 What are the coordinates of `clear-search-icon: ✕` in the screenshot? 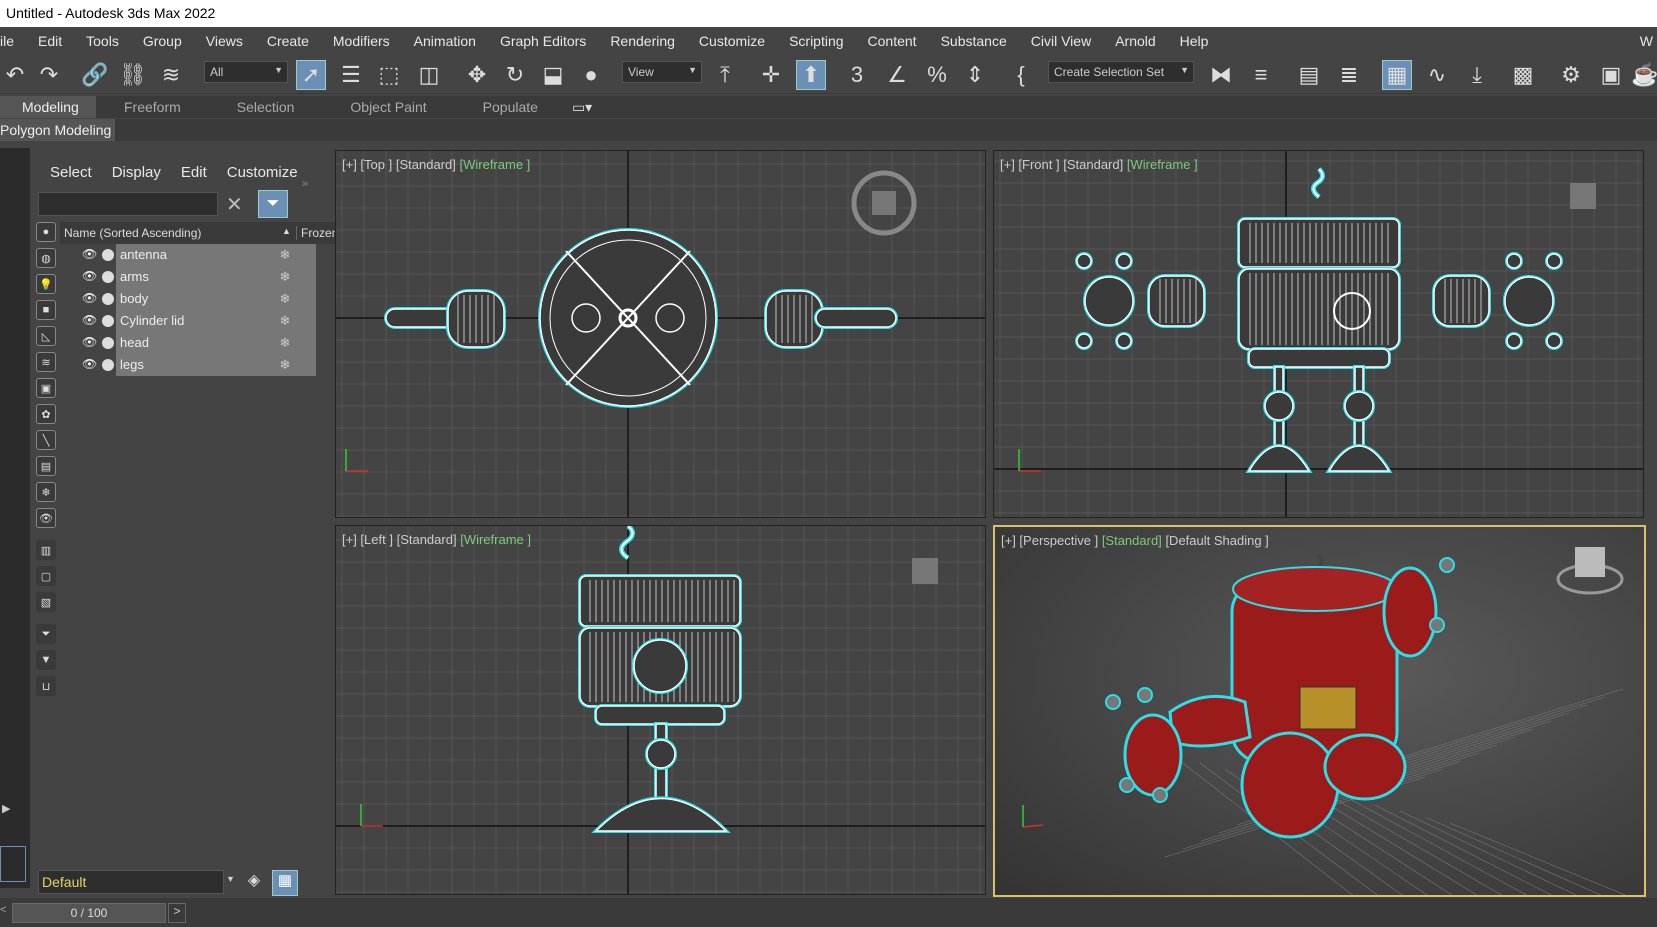 It's located at (234, 204).